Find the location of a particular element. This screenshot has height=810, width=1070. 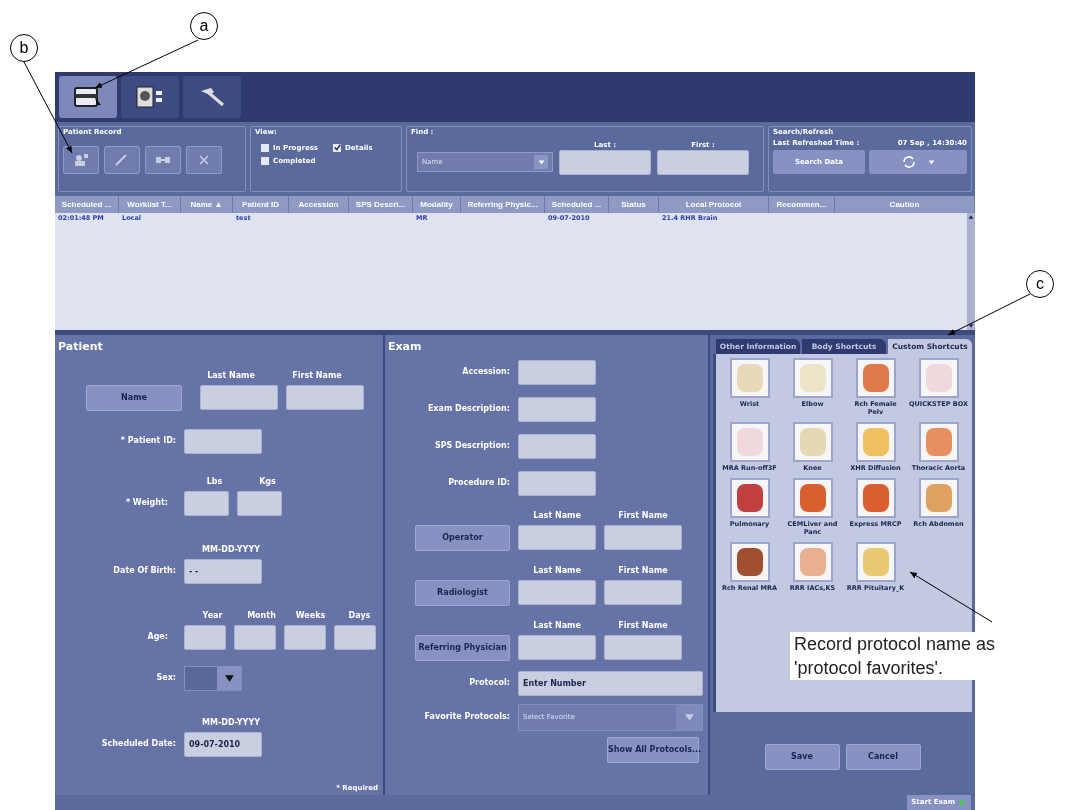

panel-title: Exam is located at coordinates (405, 347).